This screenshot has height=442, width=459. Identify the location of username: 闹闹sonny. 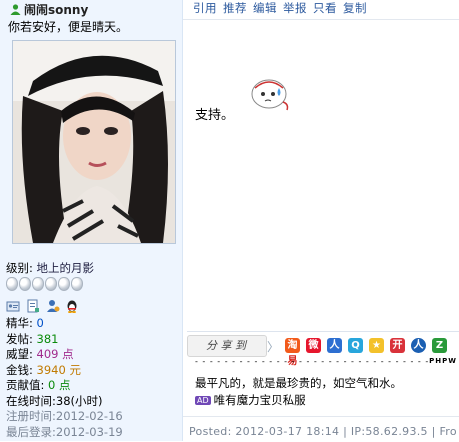
(49, 9).